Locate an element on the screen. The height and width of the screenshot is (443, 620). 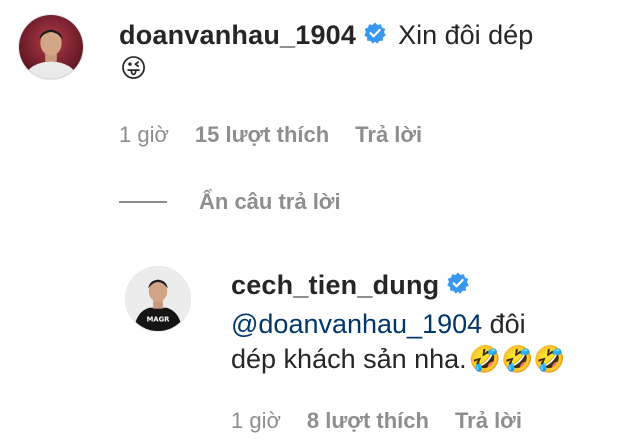
comment-time: 1 giờ is located at coordinates (144, 135).